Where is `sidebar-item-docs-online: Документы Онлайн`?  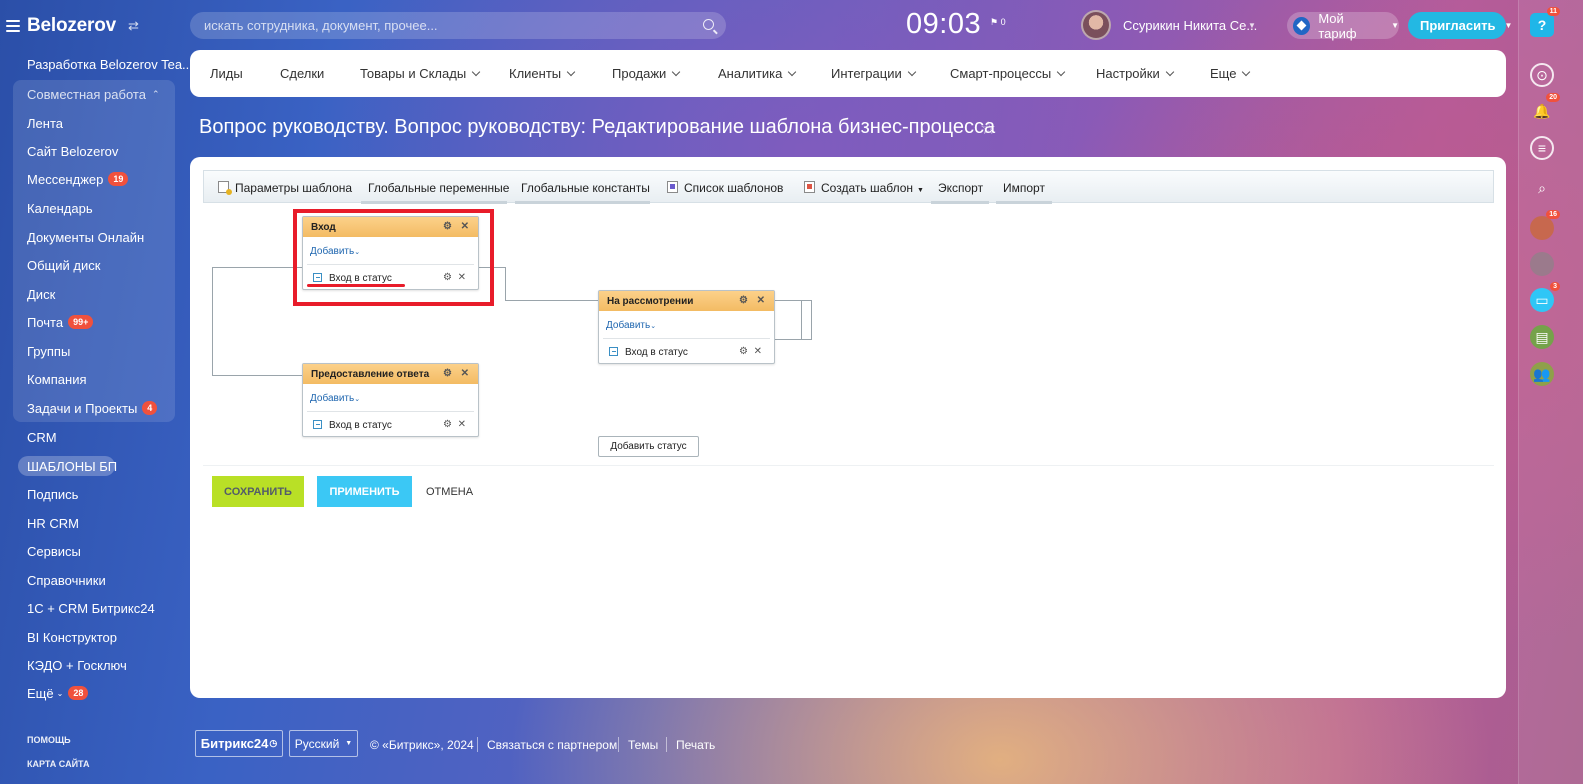
sidebar-item-docs-online: Документы Онлайн is located at coordinates (85, 237).